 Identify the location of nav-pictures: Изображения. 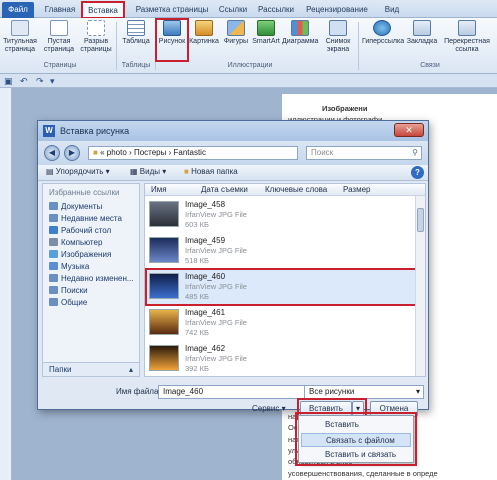
(80, 254).